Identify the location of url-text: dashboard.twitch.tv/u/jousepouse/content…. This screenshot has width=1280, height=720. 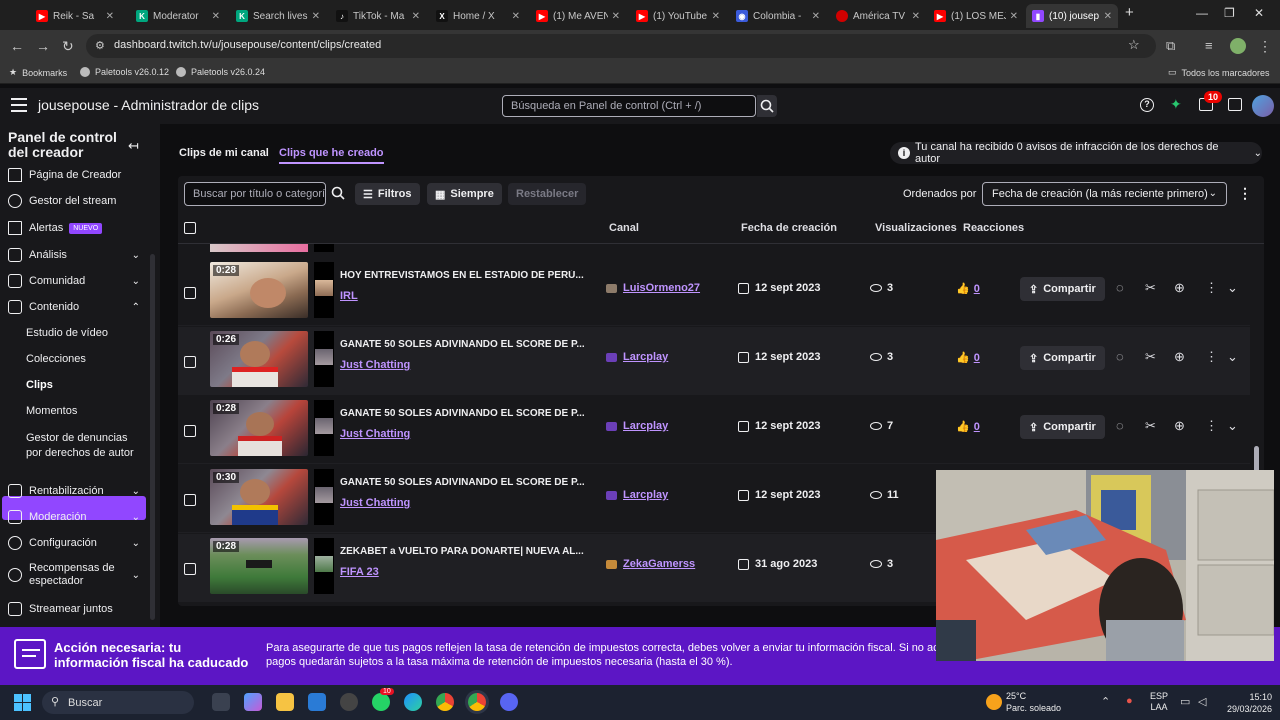
(247, 45).